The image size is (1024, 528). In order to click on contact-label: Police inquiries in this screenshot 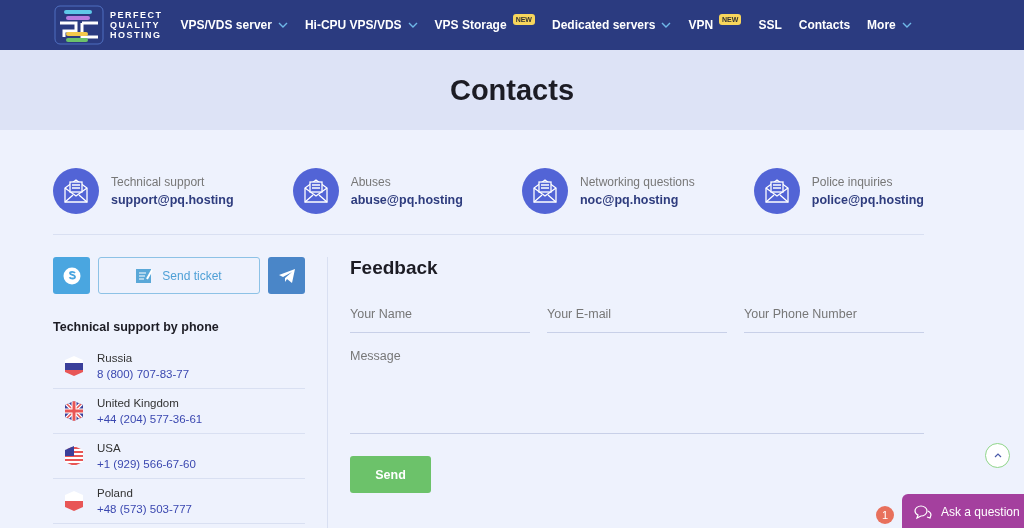, I will do `click(852, 182)`.